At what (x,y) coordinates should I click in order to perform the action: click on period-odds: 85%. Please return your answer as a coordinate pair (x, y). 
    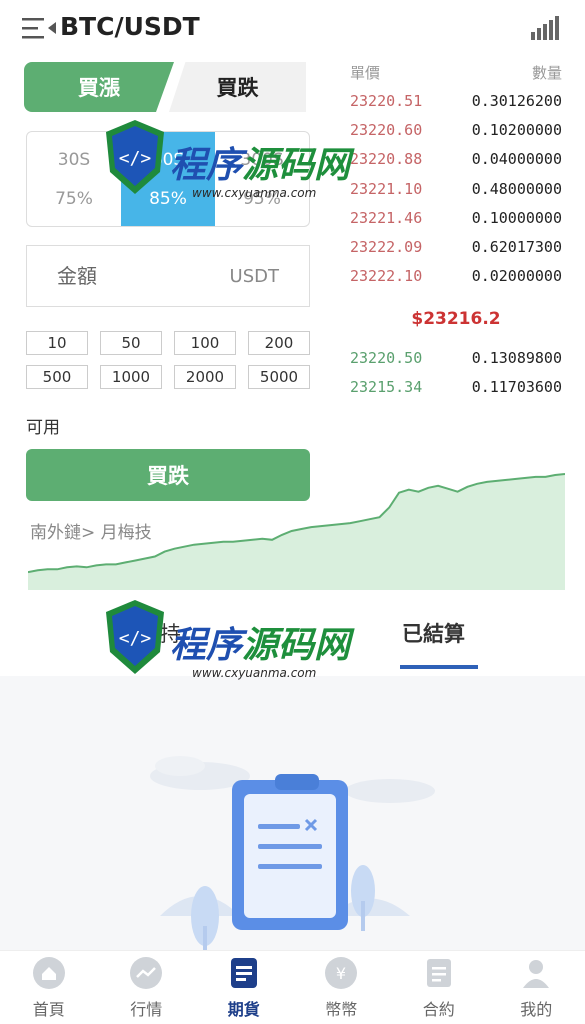
    Looking at the image, I should click on (168, 198).